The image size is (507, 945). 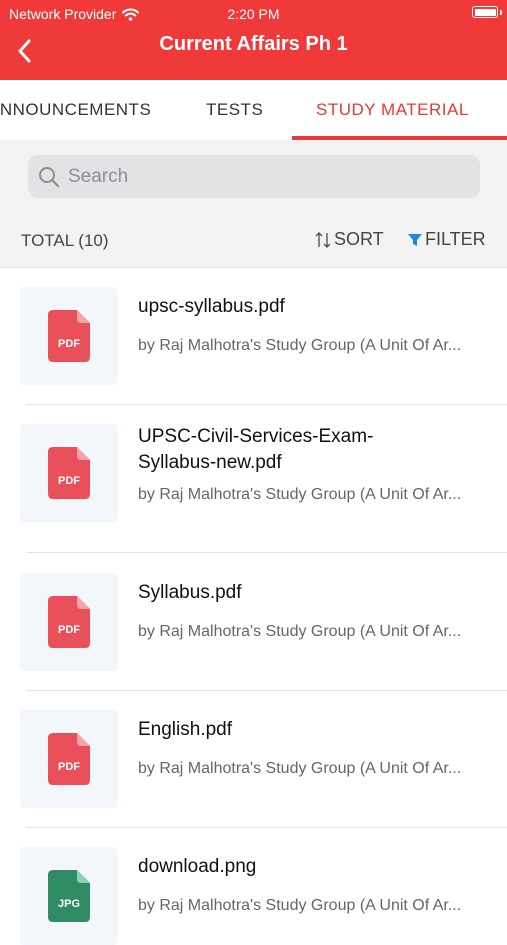 I want to click on image-file-icon: JPG, so click(x=69, y=896).